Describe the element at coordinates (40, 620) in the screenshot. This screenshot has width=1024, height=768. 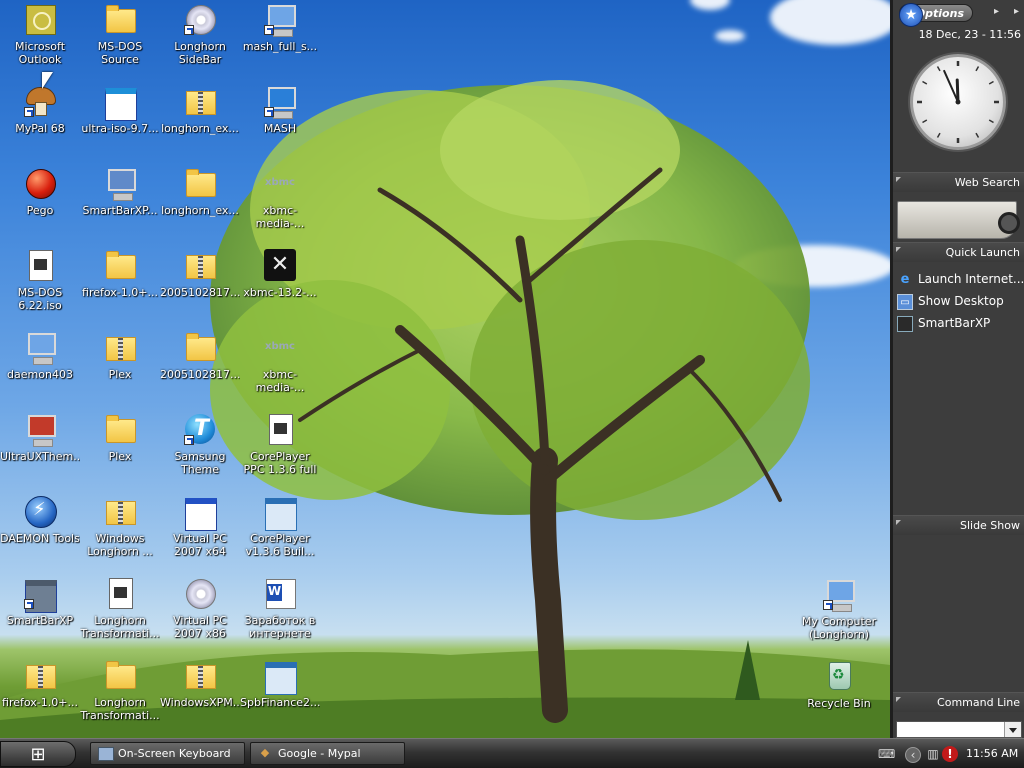
I see `desktop-icon-label: SmartBarXP` at that location.